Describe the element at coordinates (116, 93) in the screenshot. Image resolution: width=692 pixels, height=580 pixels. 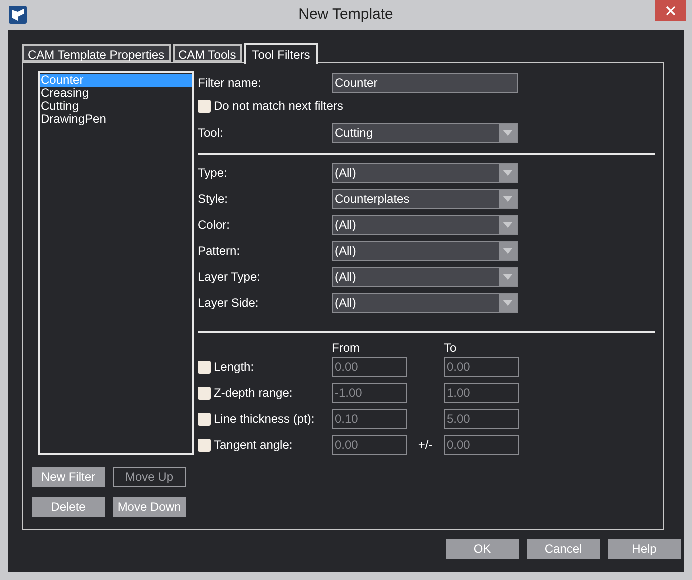
I see `list-item: Creasing` at that location.